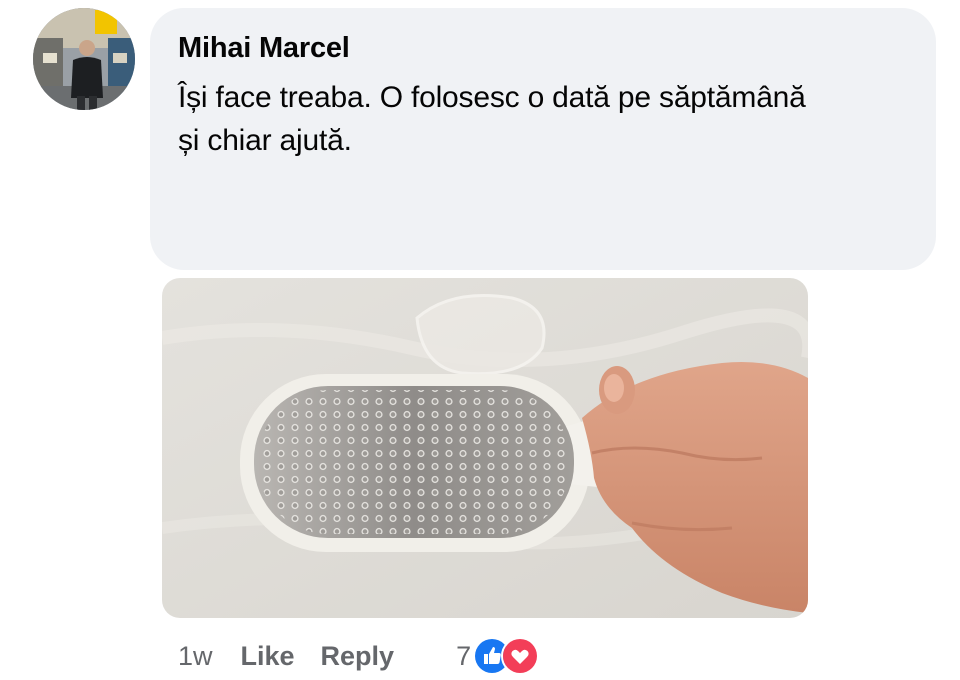  Describe the element at coordinates (498, 656) in the screenshot. I see `reactions-summary: 7` at that location.